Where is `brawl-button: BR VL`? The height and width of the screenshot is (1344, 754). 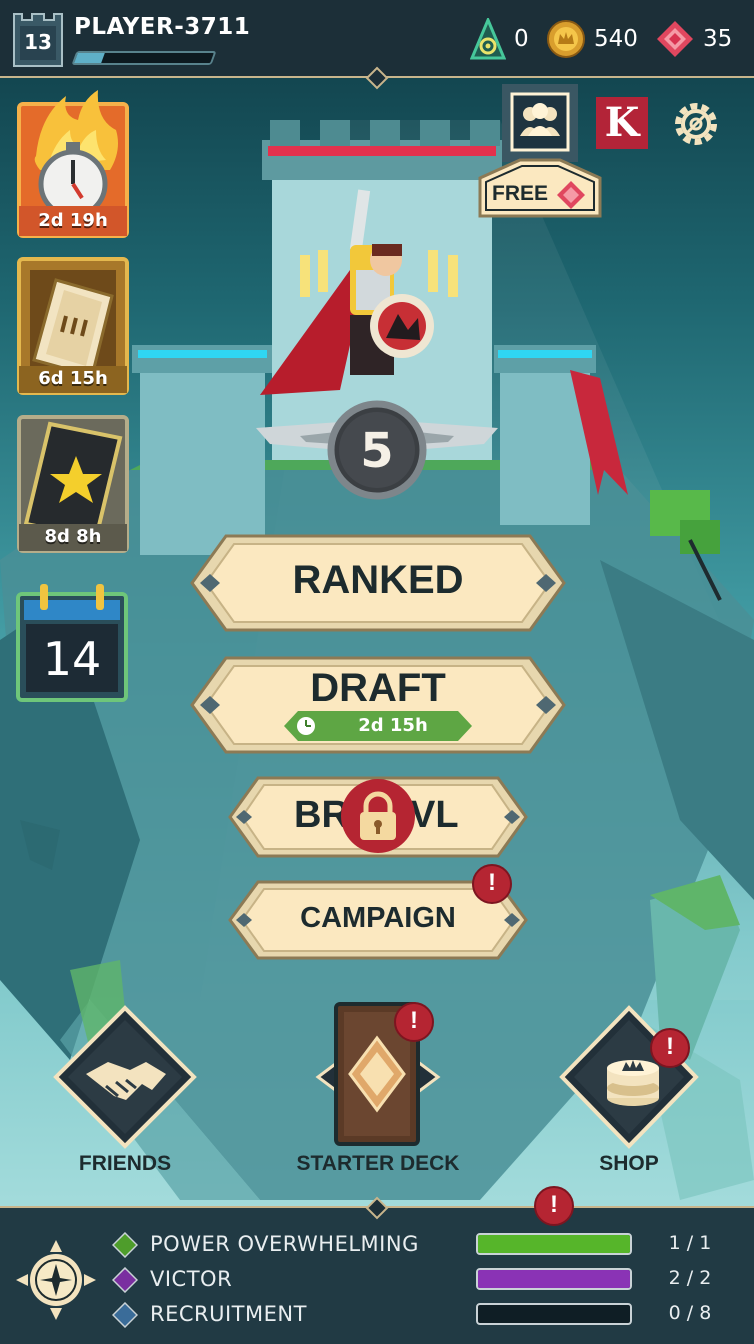
brawl-button: BR VL is located at coordinates (378, 817).